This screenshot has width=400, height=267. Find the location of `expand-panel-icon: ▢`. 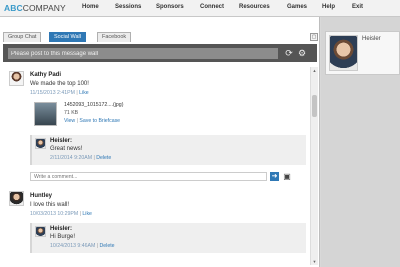

expand-panel-icon: ▢ is located at coordinates (314, 37).